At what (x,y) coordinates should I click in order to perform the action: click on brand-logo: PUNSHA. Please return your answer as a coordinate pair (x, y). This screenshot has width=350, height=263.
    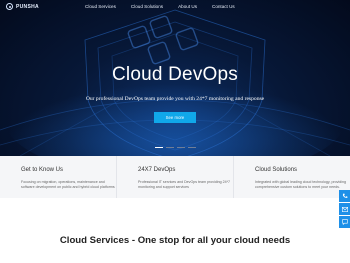
    Looking at the image, I should click on (22, 6).